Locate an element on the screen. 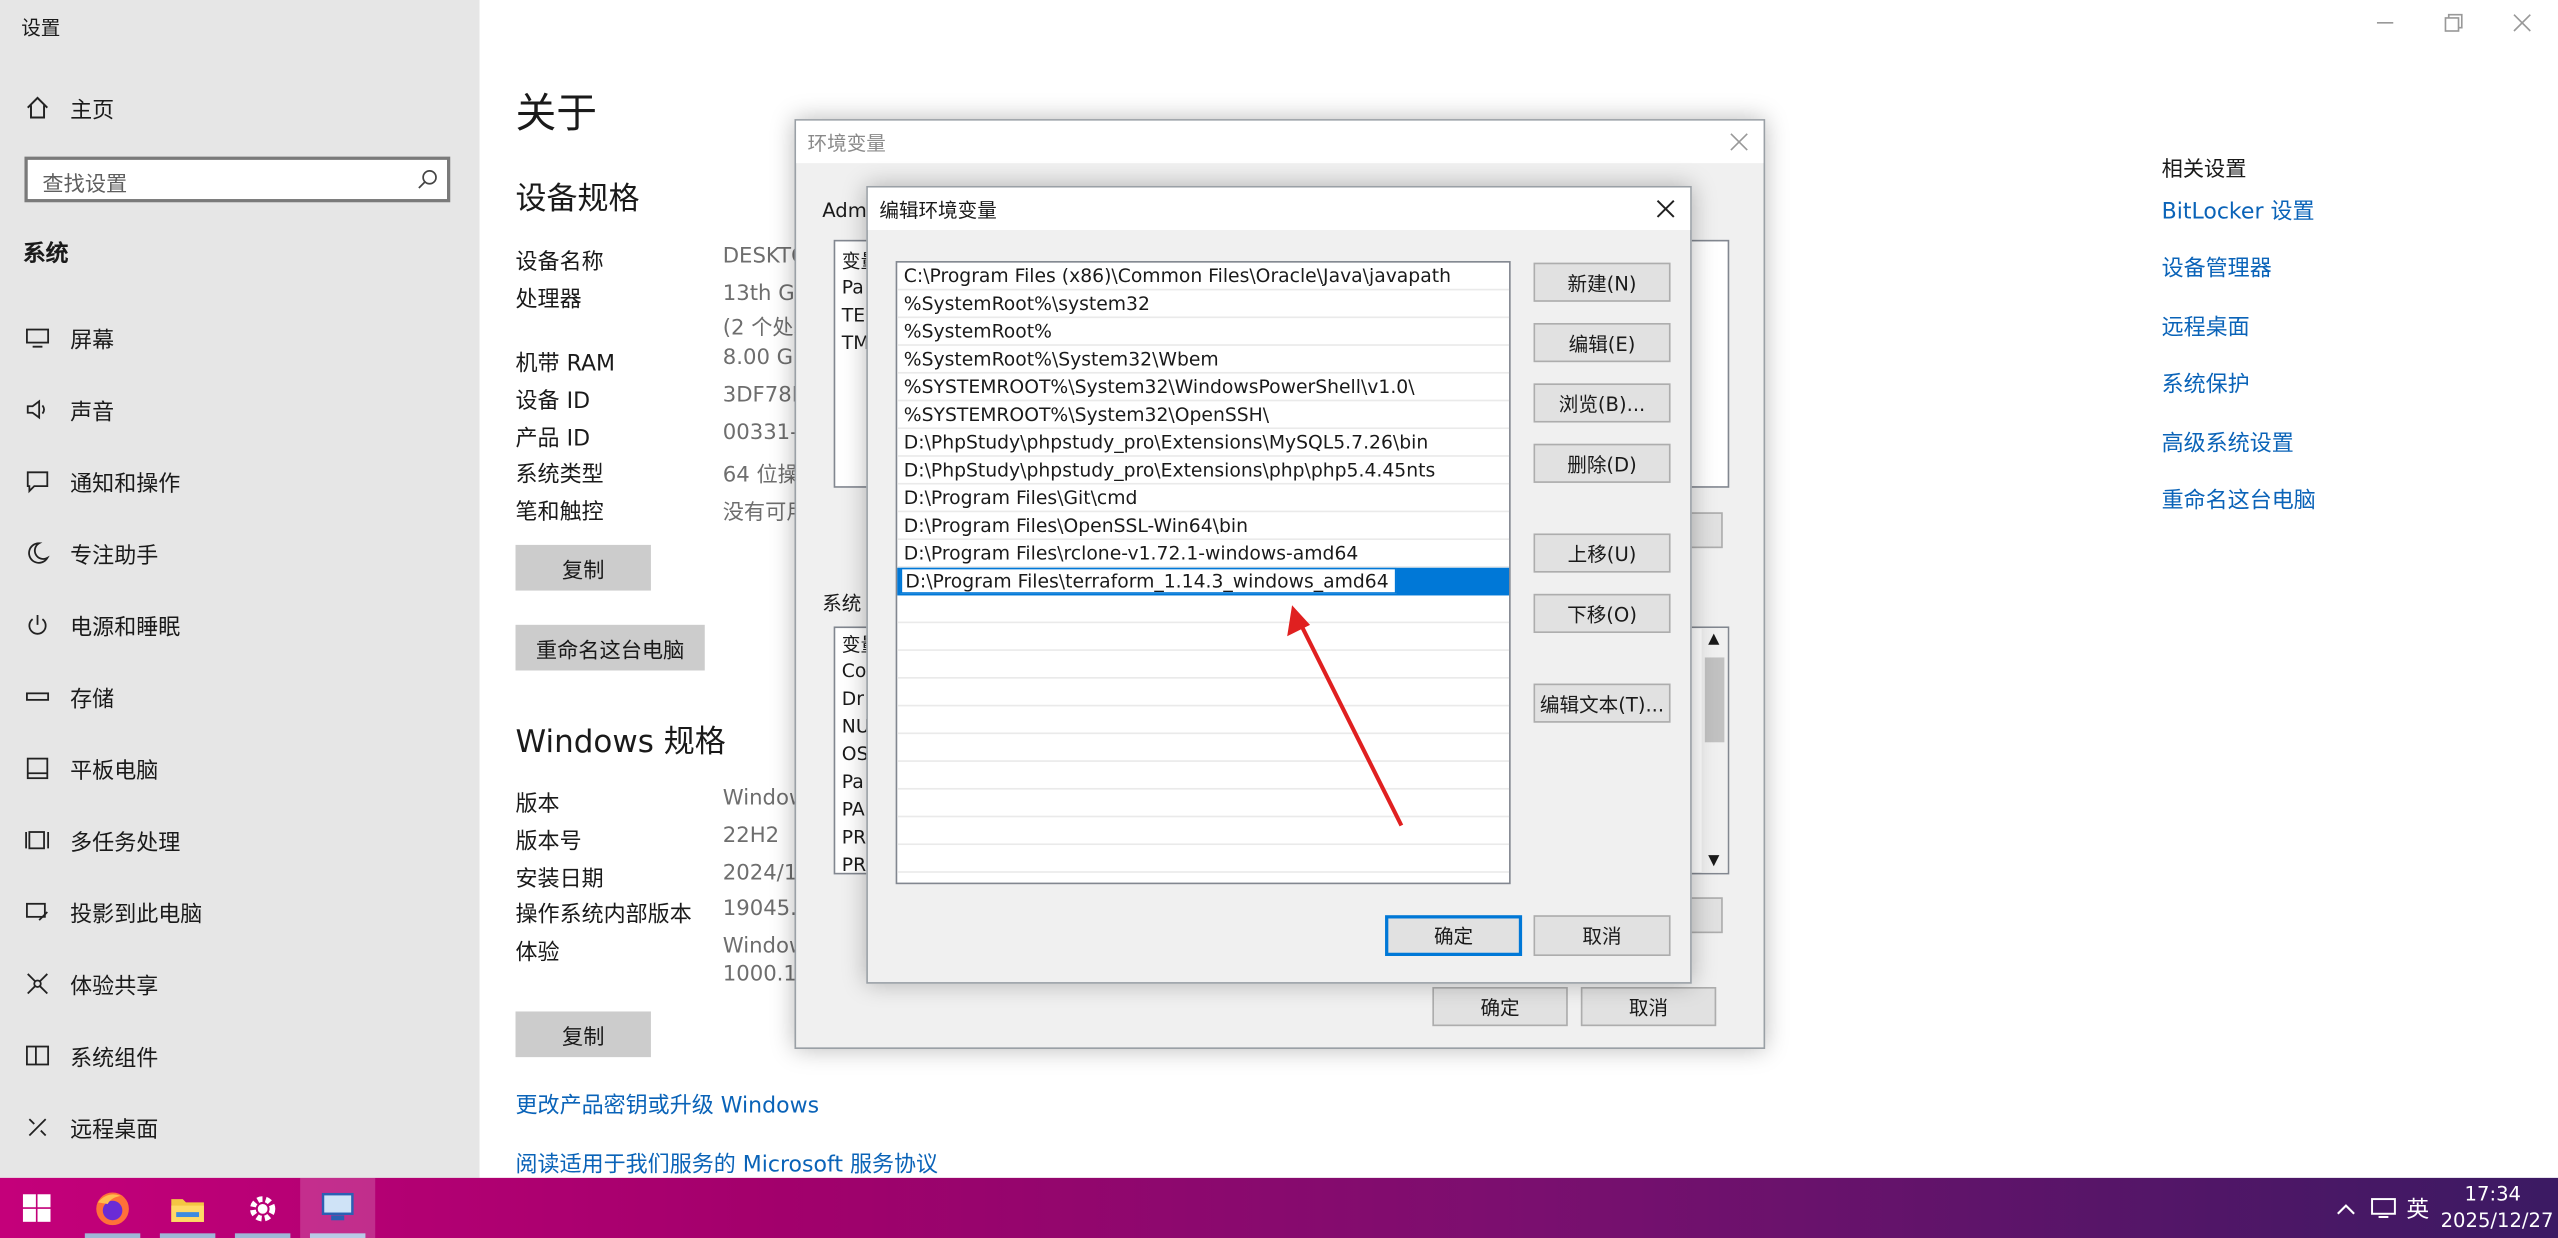 The width and height of the screenshot is (2558, 1238). sidebar-item-label: 多任务处理 is located at coordinates (125, 843).